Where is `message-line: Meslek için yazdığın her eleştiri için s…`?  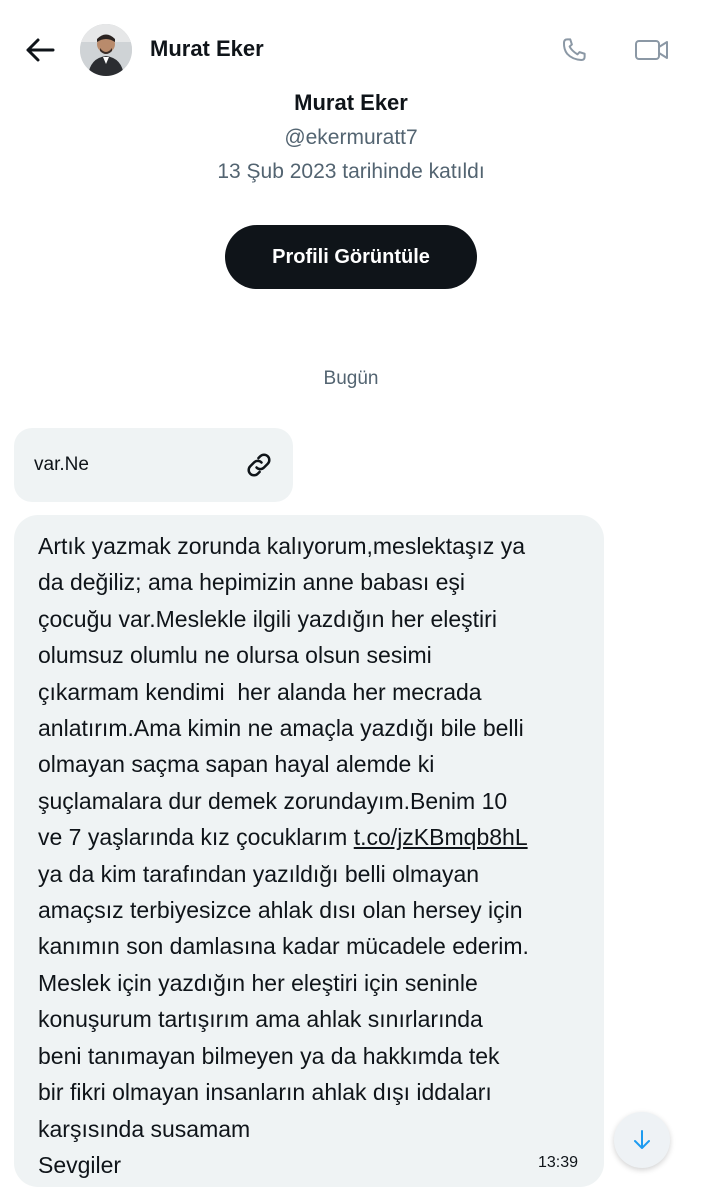
message-line: Meslek için yazdığın her eleştiri için s… is located at coordinates (258, 982).